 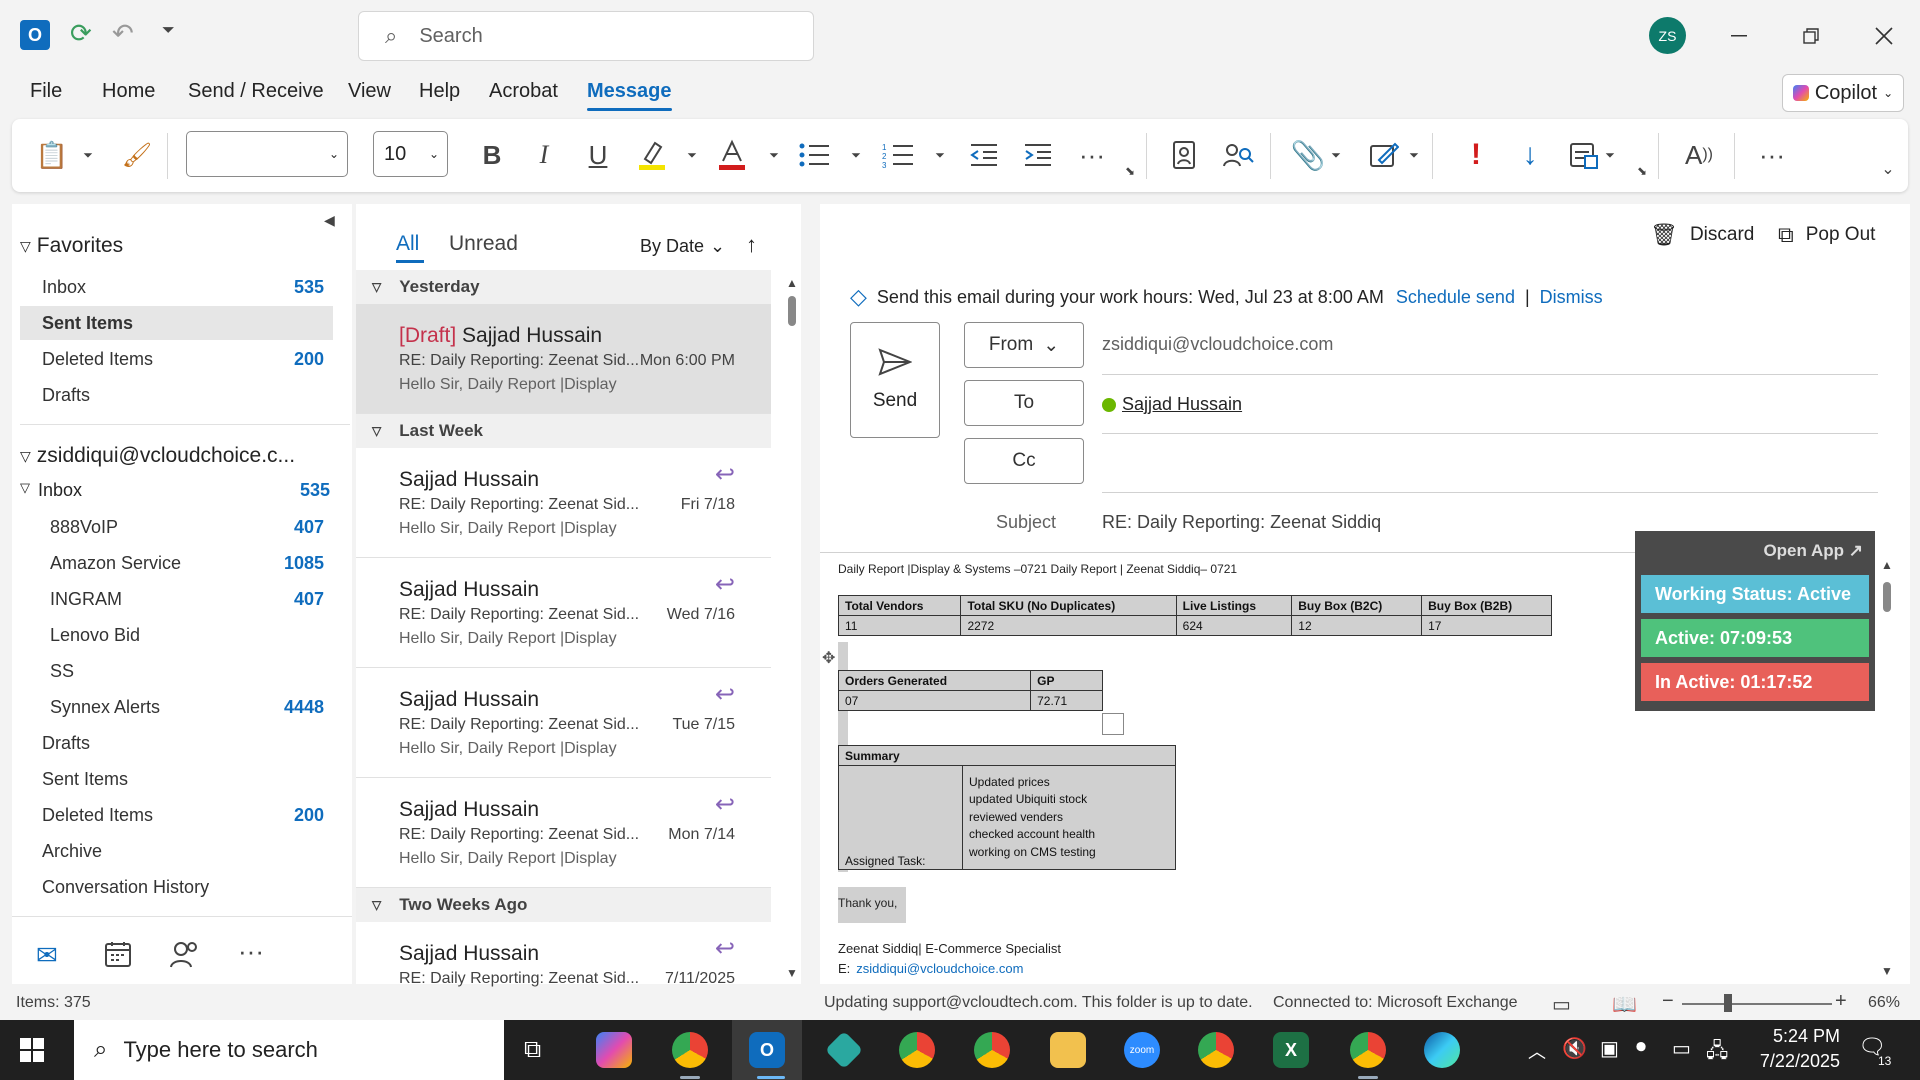 What do you see at coordinates (192, 359) in the screenshot?
I see `folder-fav-deleted-items: Deleted Items 200` at bounding box center [192, 359].